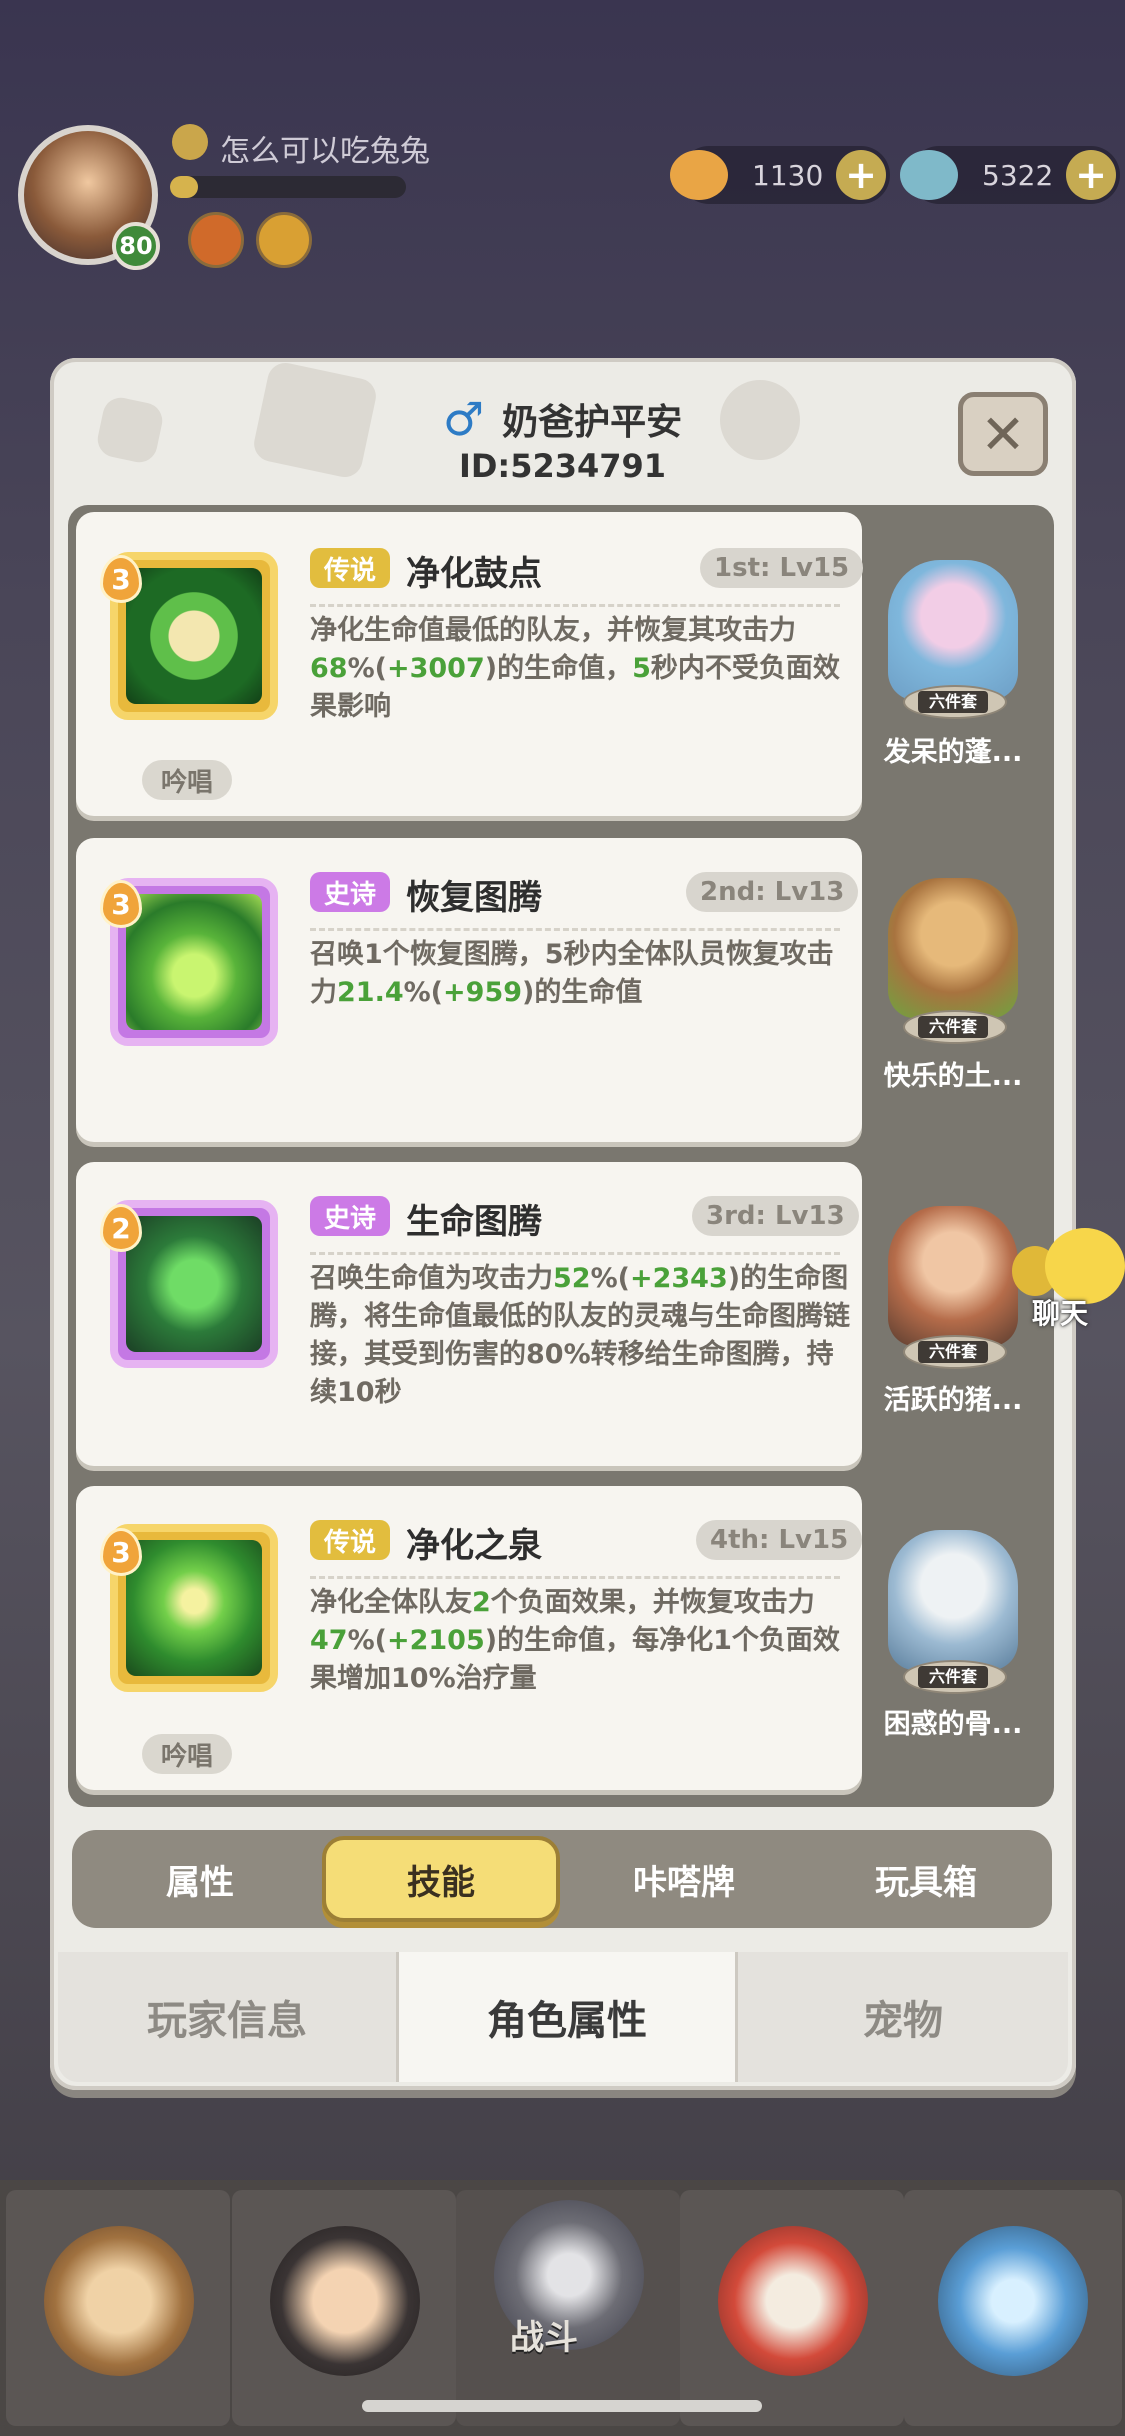 Image resolution: width=1125 pixels, height=2436 pixels. What do you see at coordinates (929, 175) in the screenshot?
I see `gem-icon` at bounding box center [929, 175].